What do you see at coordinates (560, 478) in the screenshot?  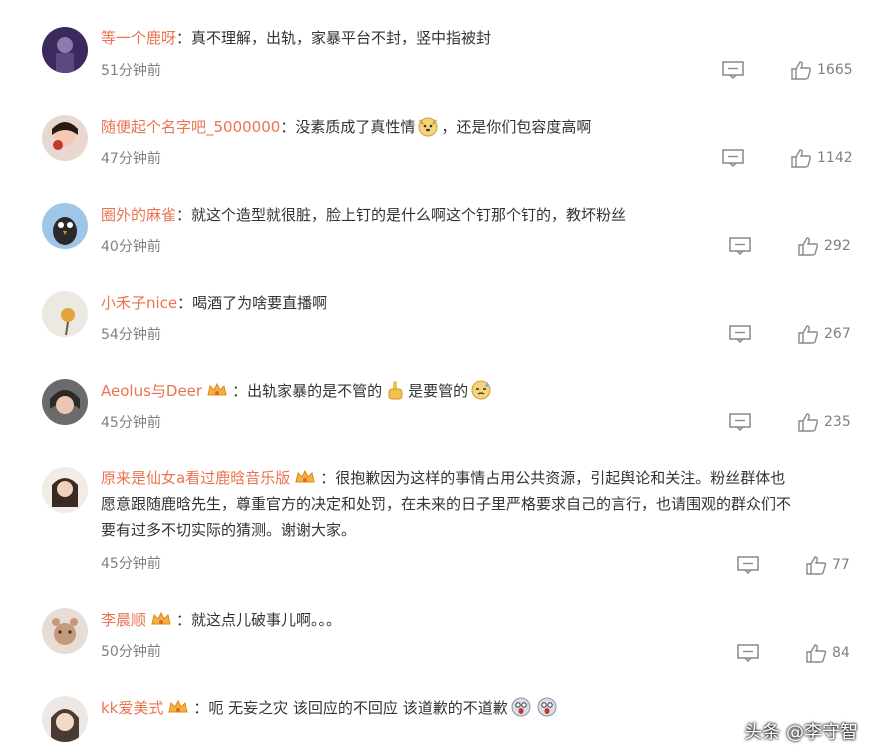 I see `comment-text: 很抱歉因为这样的事情占用公共资源，引起舆论和关注。粉丝群体也` at bounding box center [560, 478].